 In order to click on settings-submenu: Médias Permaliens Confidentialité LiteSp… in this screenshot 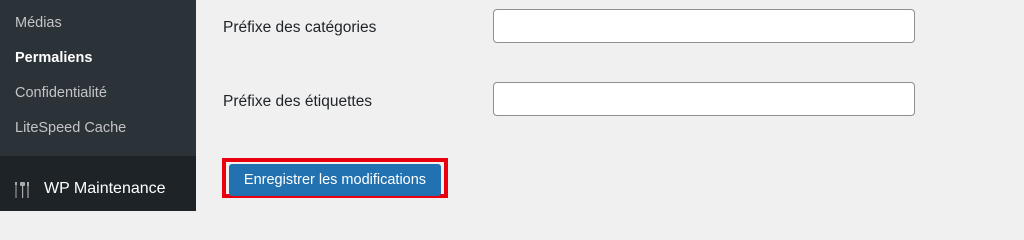, I will do `click(98, 78)`.